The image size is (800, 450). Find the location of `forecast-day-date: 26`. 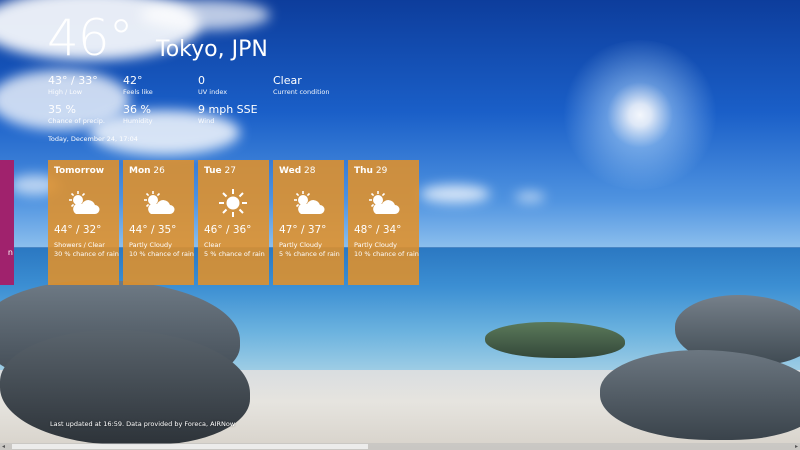

forecast-day-date: 26 is located at coordinates (159, 171).